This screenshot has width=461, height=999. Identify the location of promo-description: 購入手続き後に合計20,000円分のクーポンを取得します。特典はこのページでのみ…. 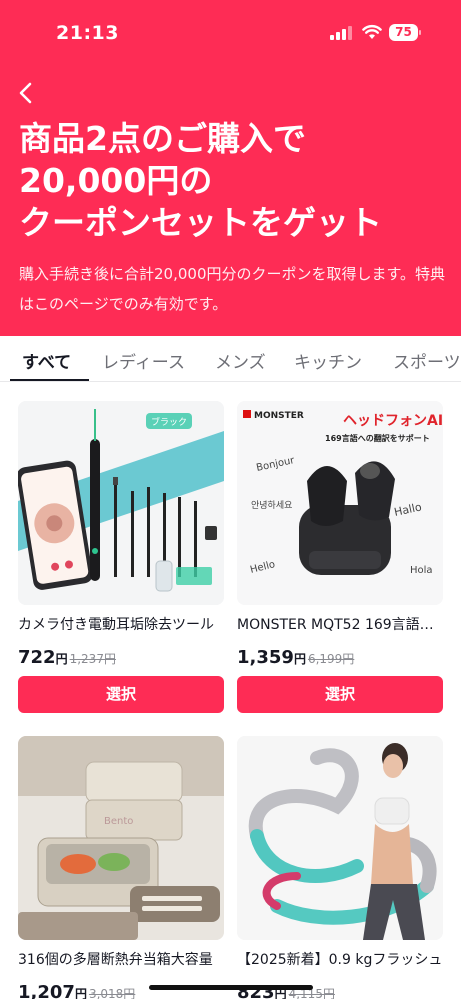
(232, 289).